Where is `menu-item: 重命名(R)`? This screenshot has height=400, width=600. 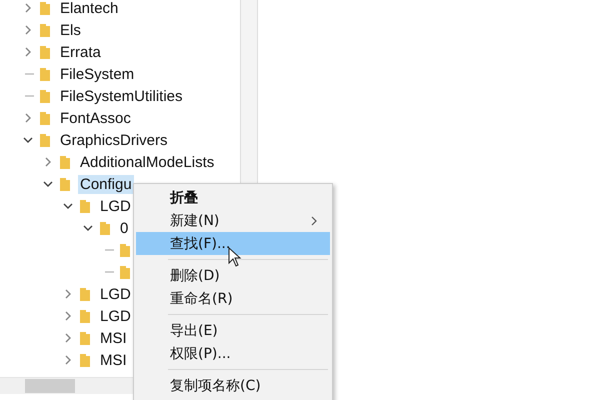
menu-item: 重命名(R) is located at coordinates (233, 298).